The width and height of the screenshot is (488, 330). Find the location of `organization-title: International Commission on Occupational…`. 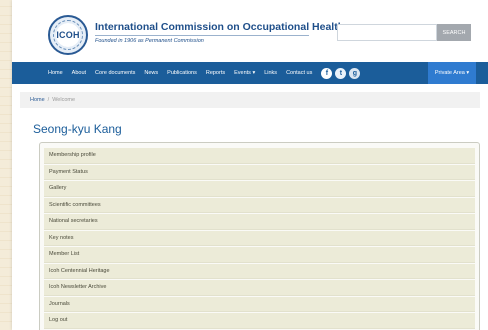

organization-title: International Commission on Occupational… is located at coordinates (219, 27).